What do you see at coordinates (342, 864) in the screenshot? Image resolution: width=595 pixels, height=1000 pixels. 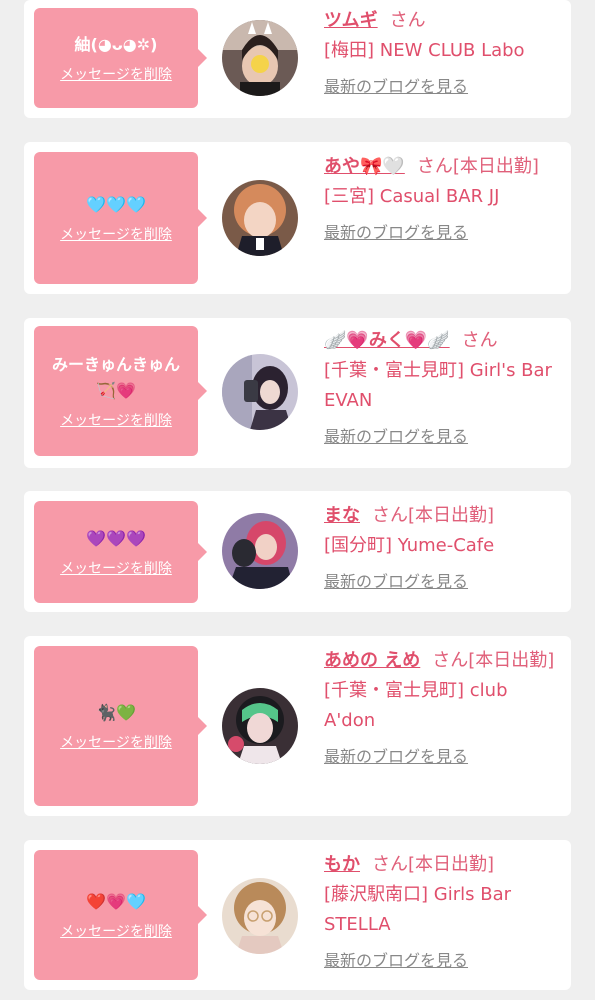 I see `cast-name-link: もか` at bounding box center [342, 864].